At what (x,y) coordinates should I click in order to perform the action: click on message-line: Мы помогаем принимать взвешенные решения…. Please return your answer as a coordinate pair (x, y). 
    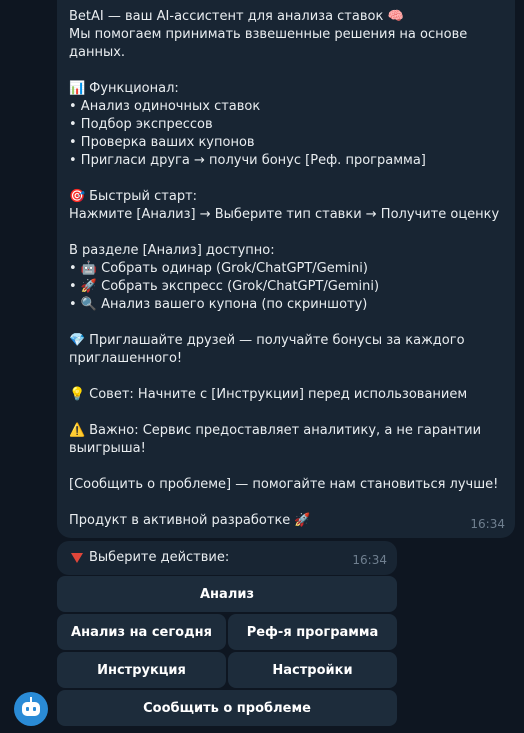
    Looking at the image, I should click on (286, 35).